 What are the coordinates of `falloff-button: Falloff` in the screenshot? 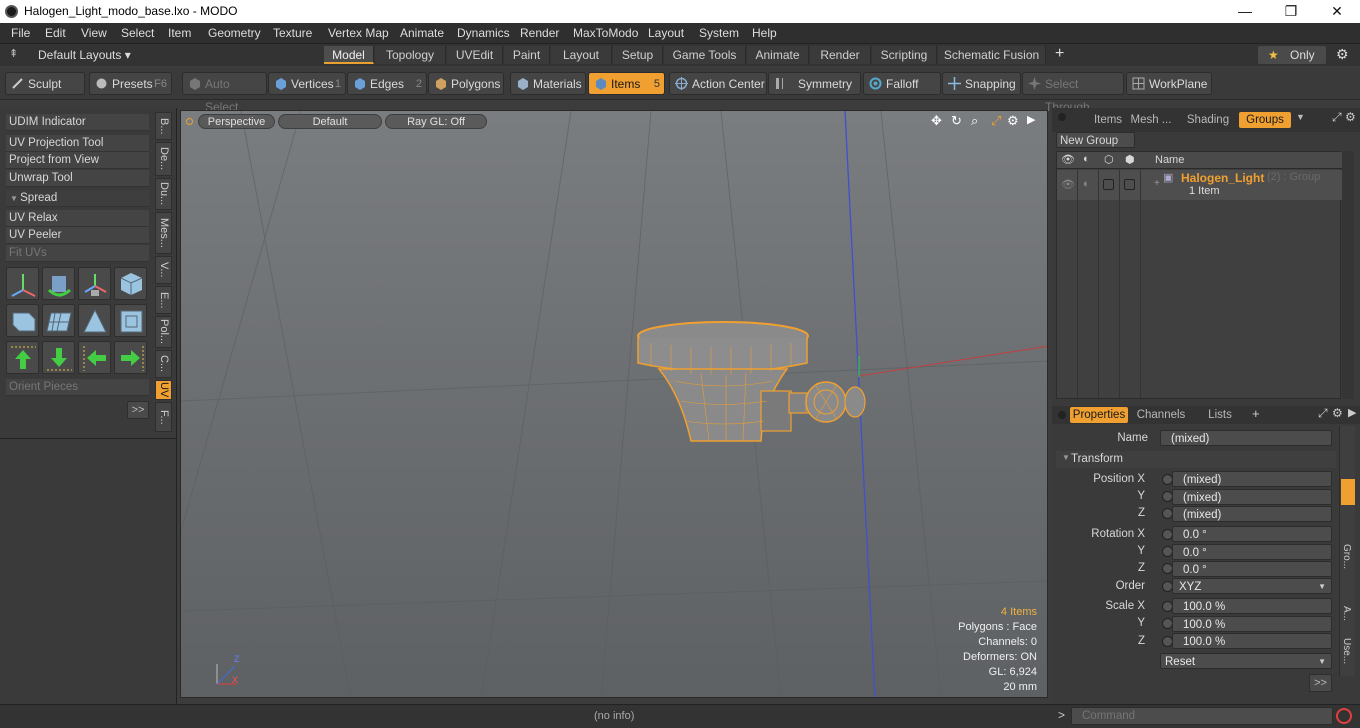 It's located at (902, 83).